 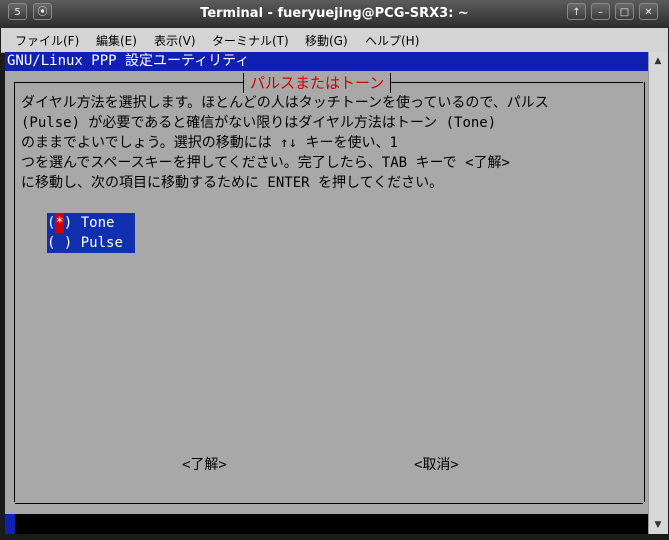 What do you see at coordinates (265, 163) in the screenshot?
I see `dialog-description-line: つを選んでスペースキーを押してください。完了したら、TAB キーで <了解>` at bounding box center [265, 163].